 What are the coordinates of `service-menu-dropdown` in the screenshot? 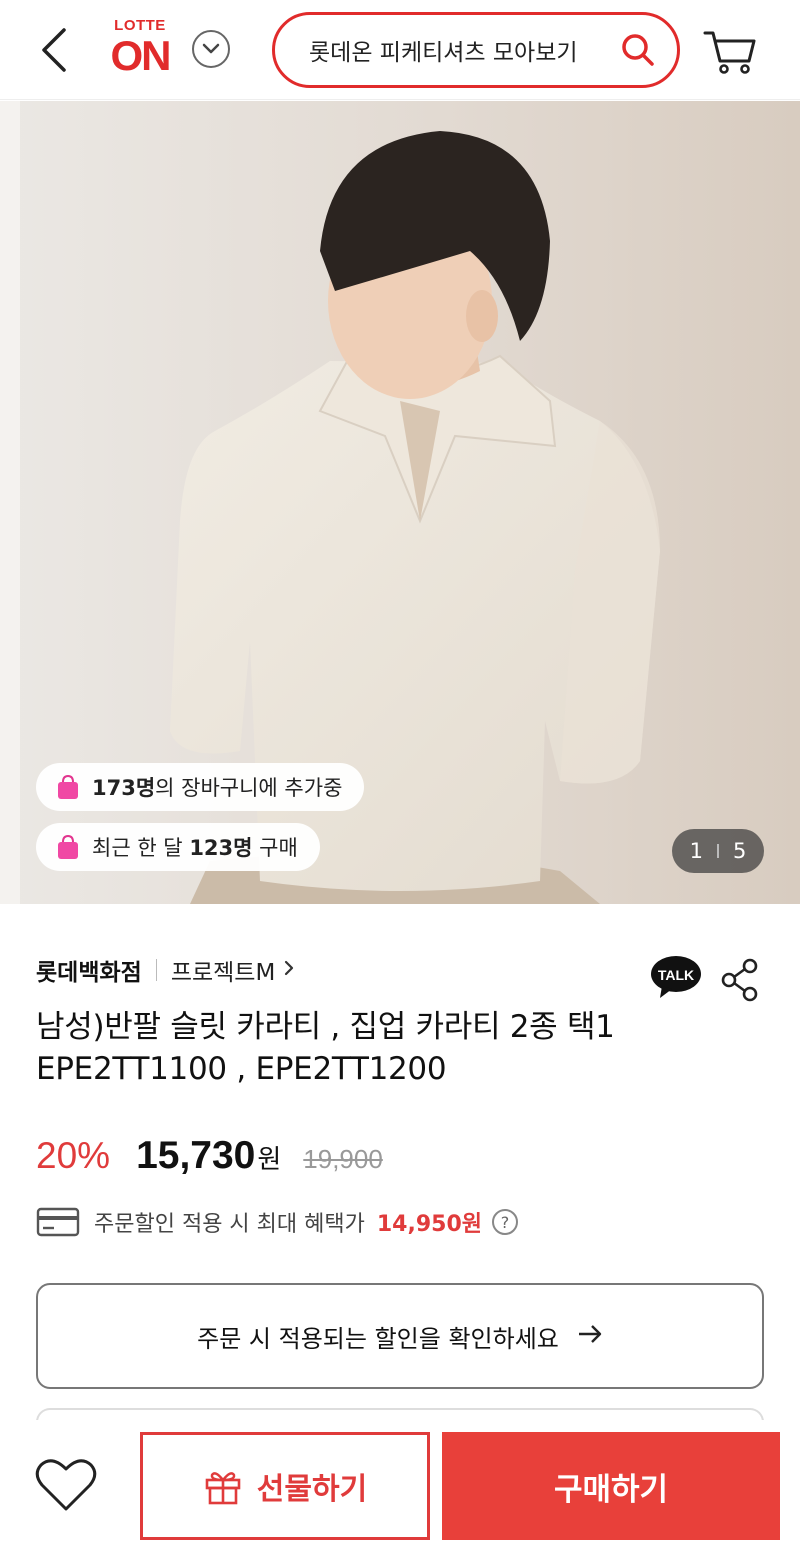 It's located at (211, 49).